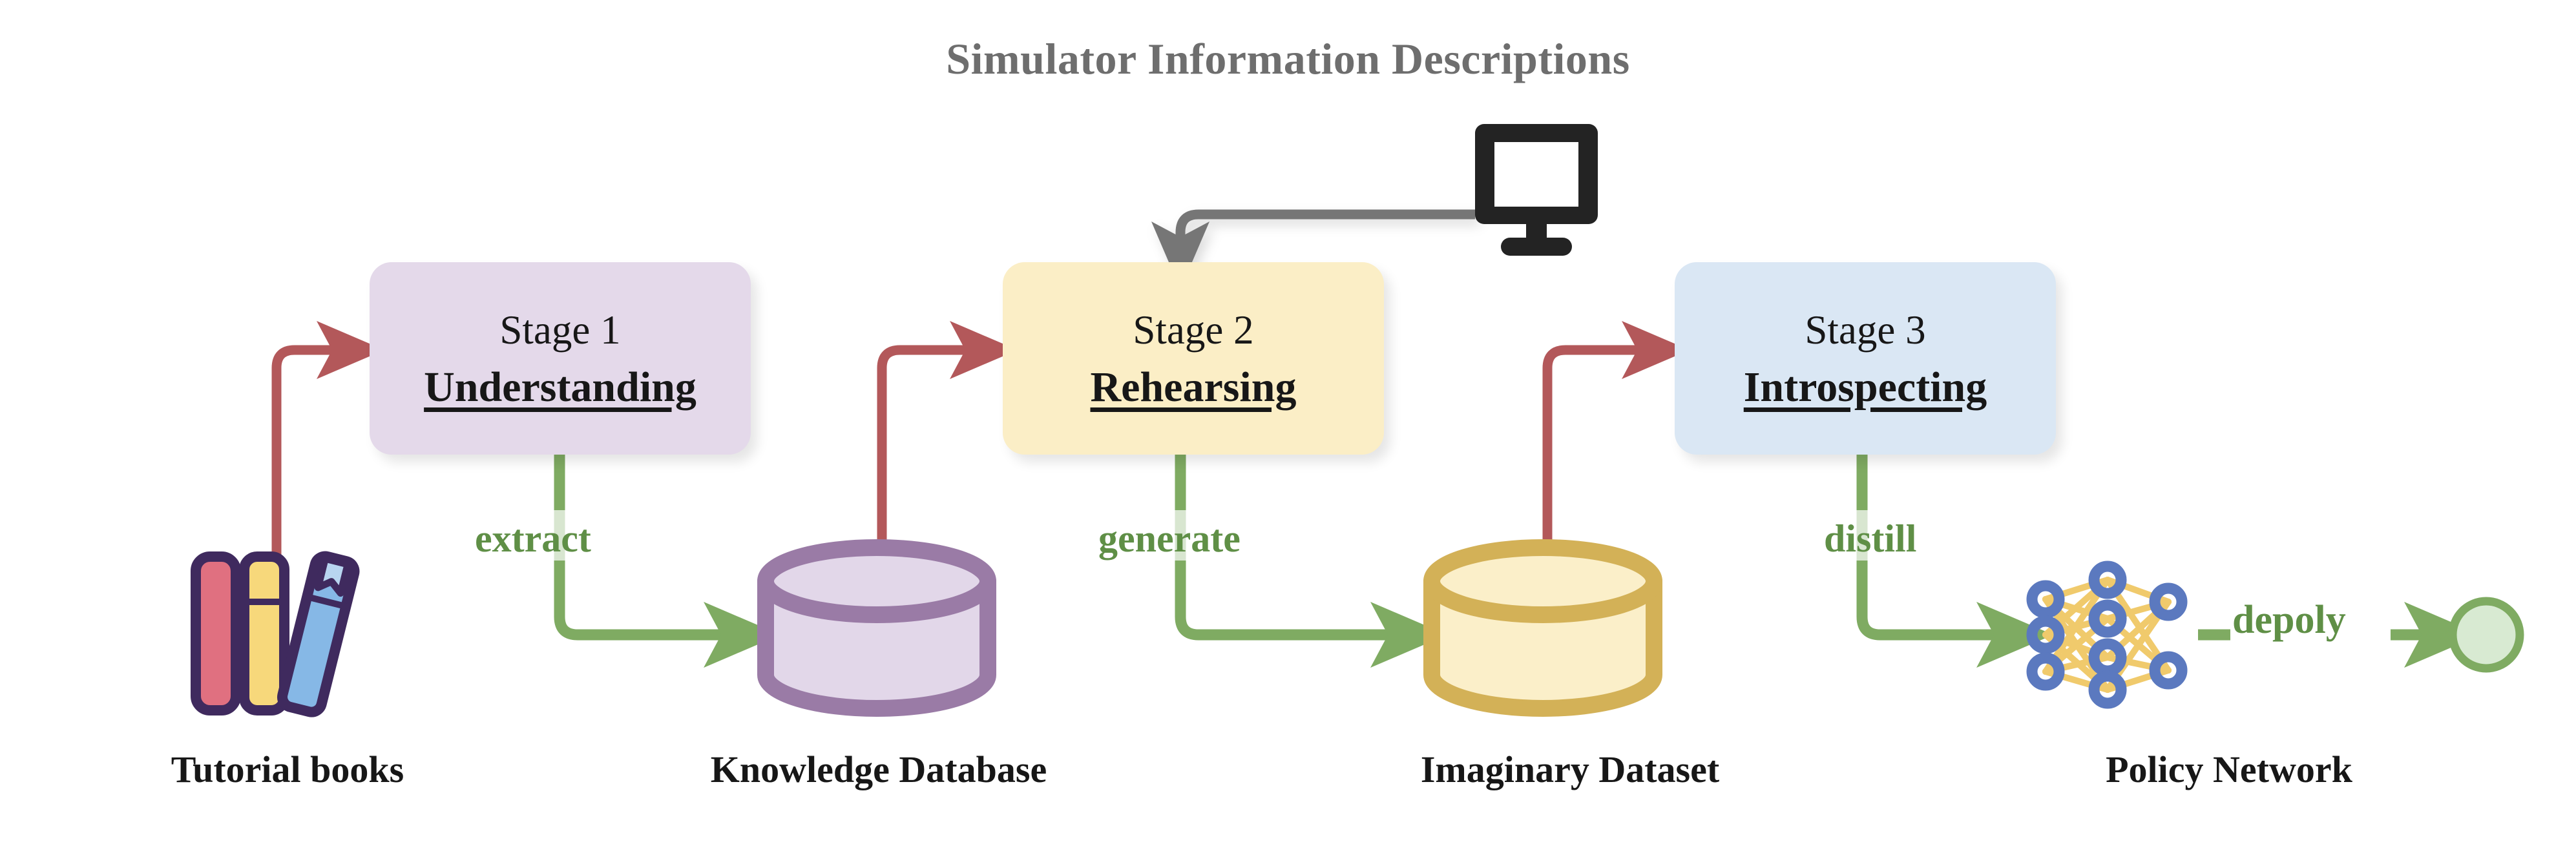 Image resolution: width=2576 pixels, height=844 pixels. Describe the element at coordinates (1865, 388) in the screenshot. I see `stage-3-name: Introspecting` at that location.